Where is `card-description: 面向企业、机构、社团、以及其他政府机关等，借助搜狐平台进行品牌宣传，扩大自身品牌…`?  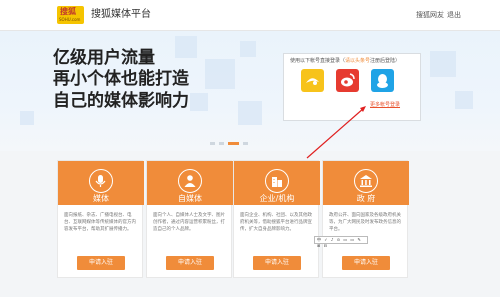
card-description: 面向企业、机构、社团、以及其他政府机关等，借助搜狐平台进行品牌宣传，扩大自身品牌… is located at coordinates (276, 222).